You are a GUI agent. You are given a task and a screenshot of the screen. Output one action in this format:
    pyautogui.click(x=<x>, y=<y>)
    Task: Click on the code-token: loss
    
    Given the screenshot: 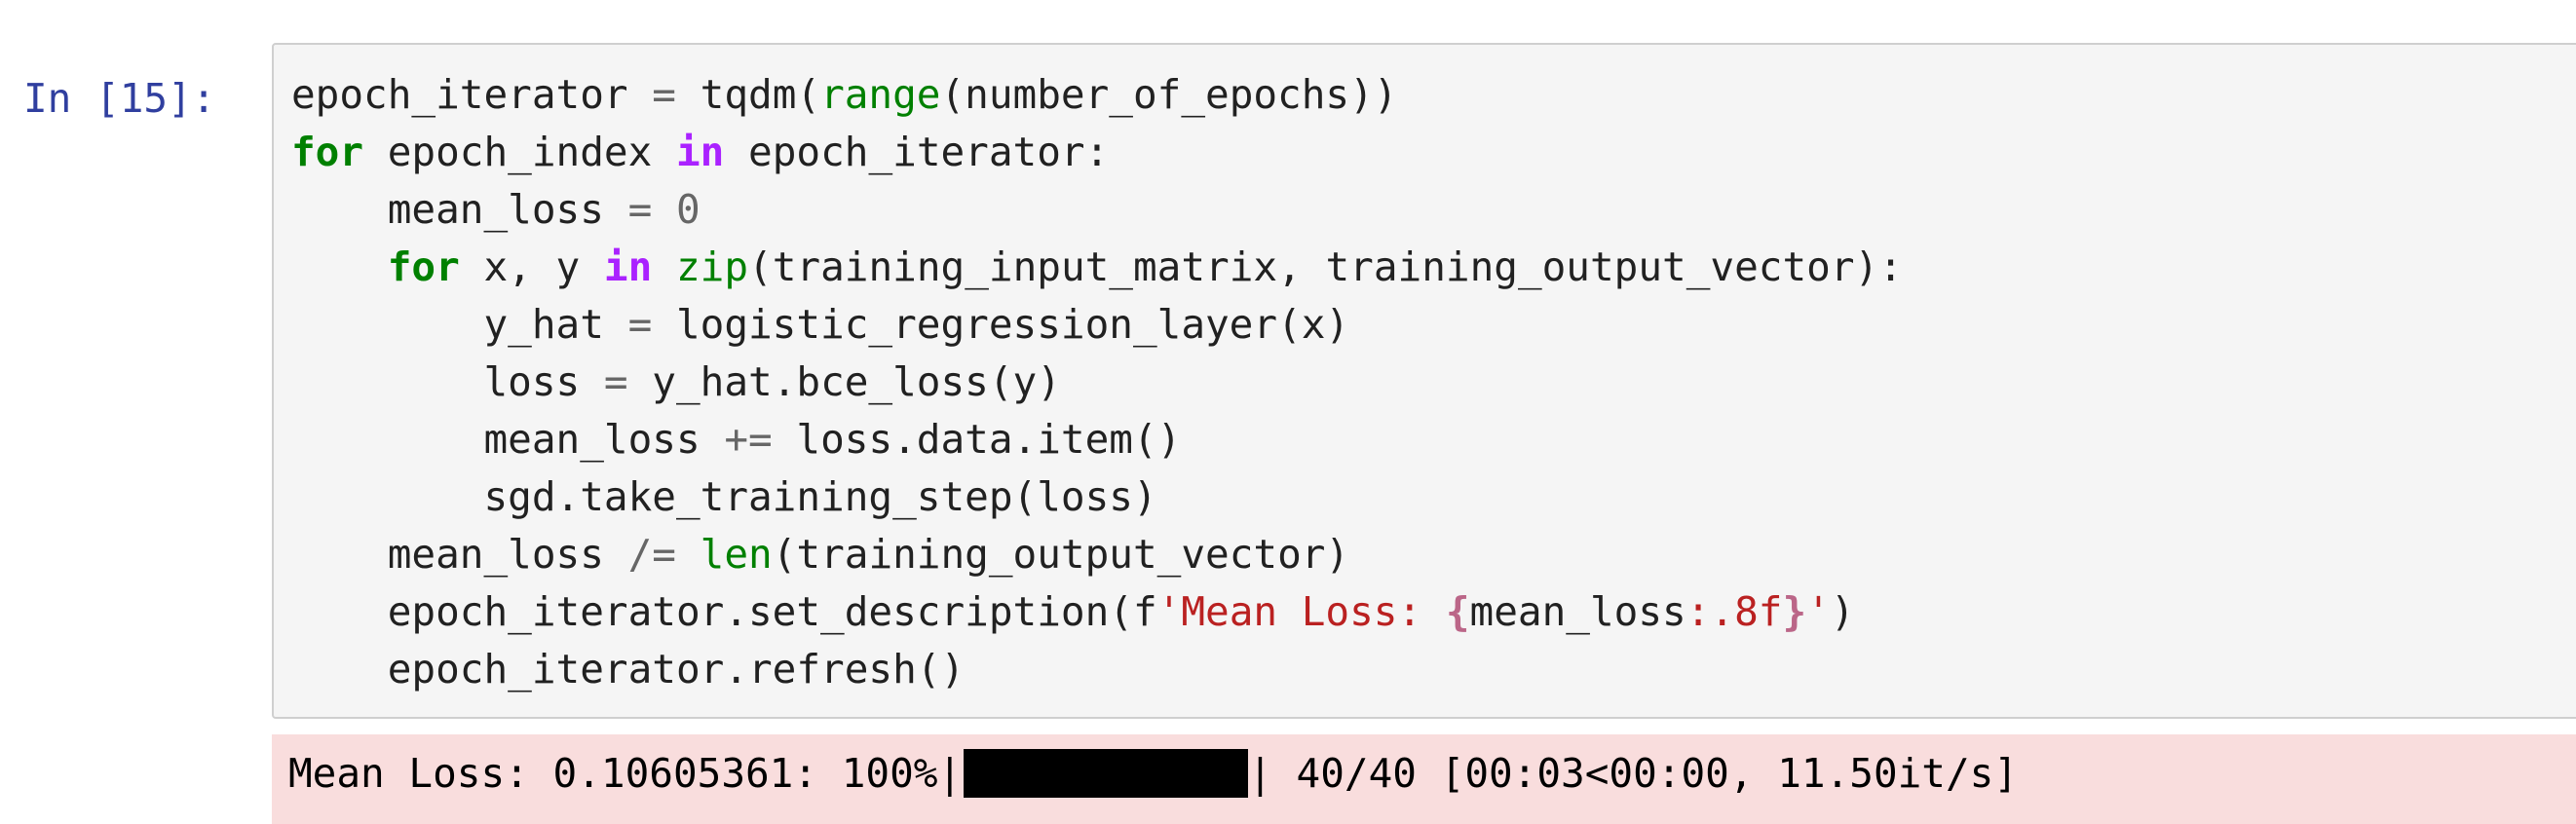 What is the action you would take?
    pyautogui.click(x=447, y=381)
    